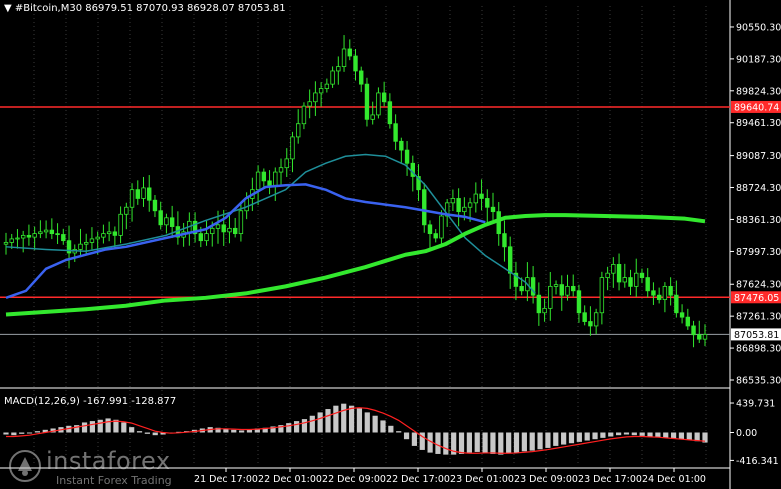 The image size is (781, 489). I want to click on watermark: instaforex Instant Forex Trading, so click(103, 467).